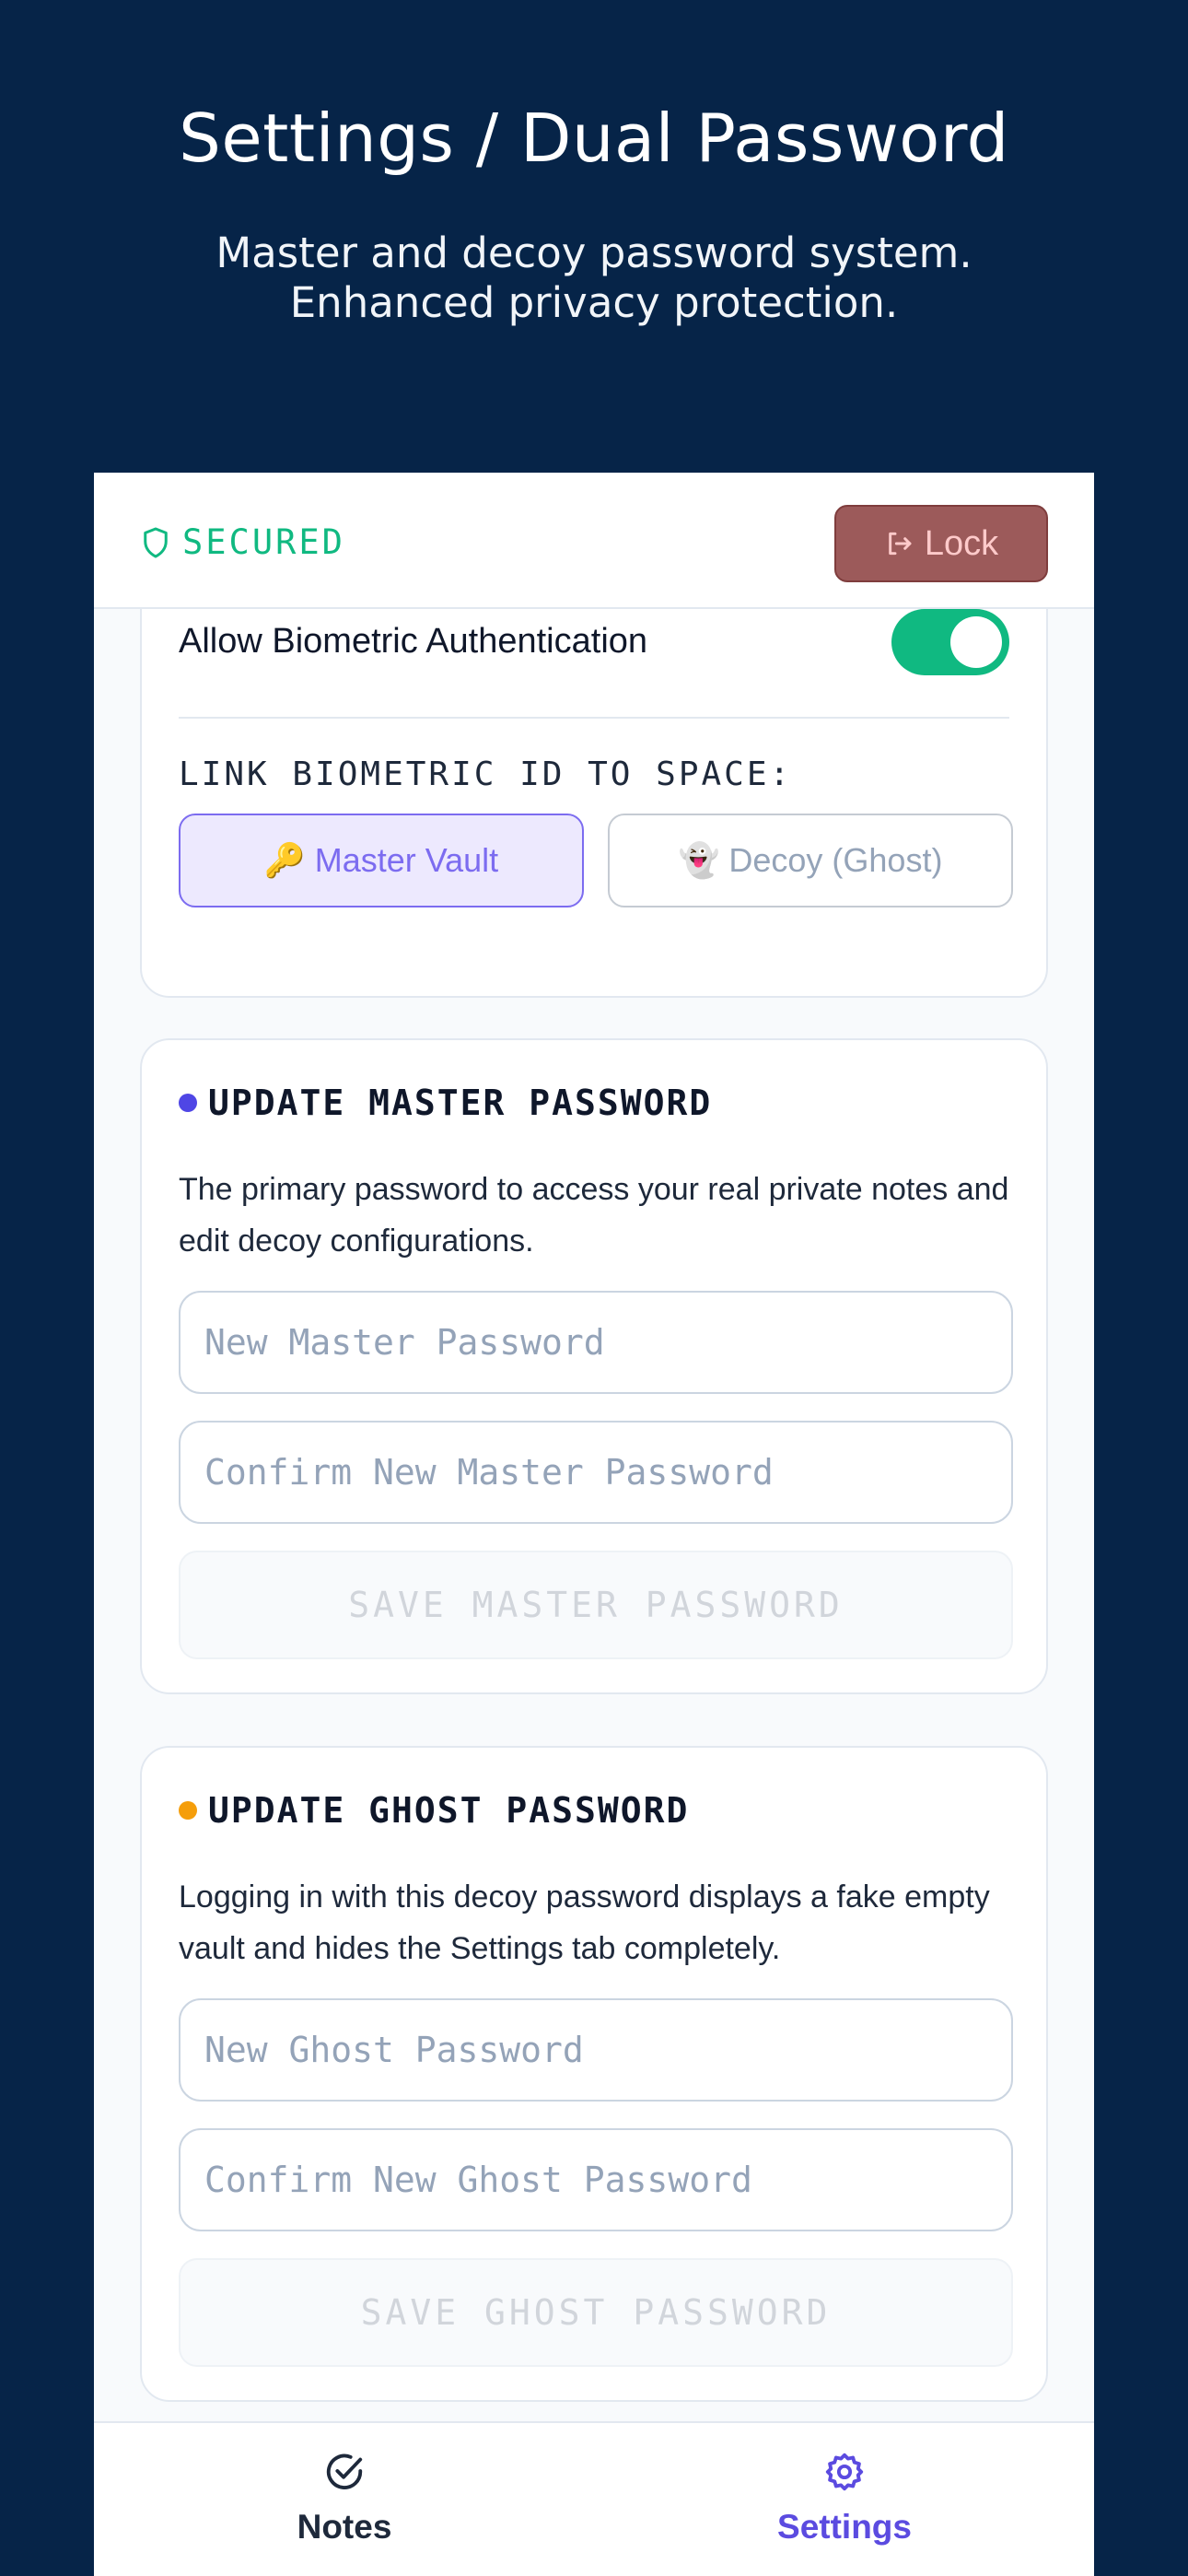  I want to click on link-biometric-label: LINK BIOMETRIC ID TO SPACE:, so click(486, 774).